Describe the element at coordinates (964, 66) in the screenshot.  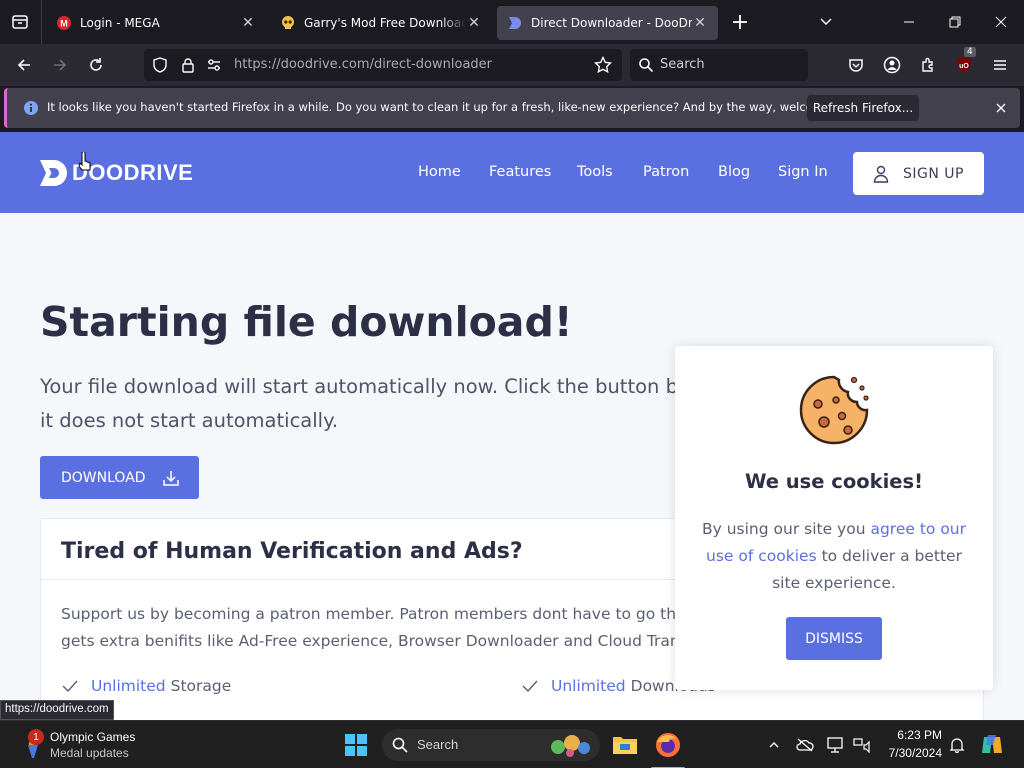
I see `svg-text: uO` at that location.